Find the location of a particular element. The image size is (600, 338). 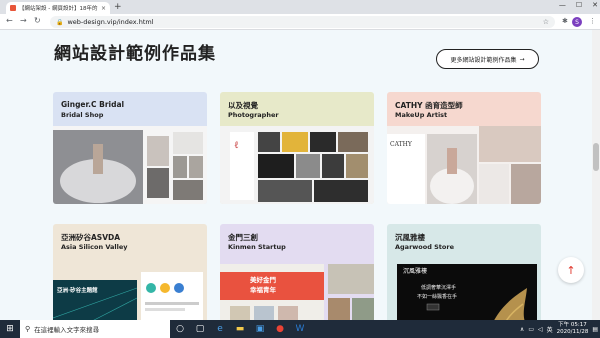

card6-line1: 低調奢華沉澤手 is located at coordinates (439, 288).